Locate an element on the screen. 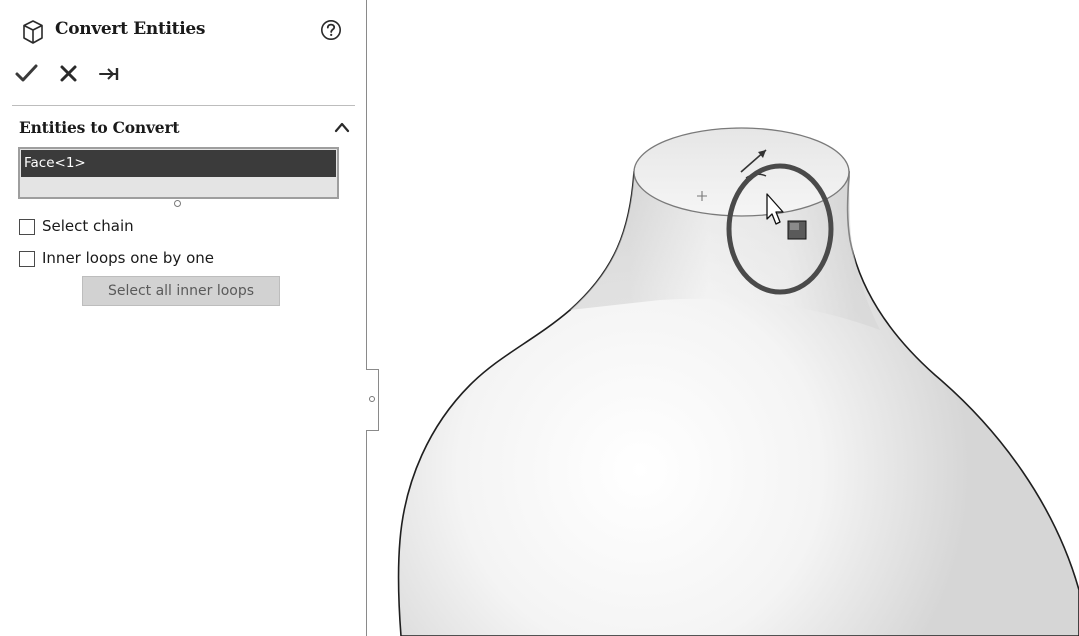 Image resolution: width=1079 pixels, height=636 pixels. select-all-inner-loops-button: Select all inner loops is located at coordinates (181, 291).